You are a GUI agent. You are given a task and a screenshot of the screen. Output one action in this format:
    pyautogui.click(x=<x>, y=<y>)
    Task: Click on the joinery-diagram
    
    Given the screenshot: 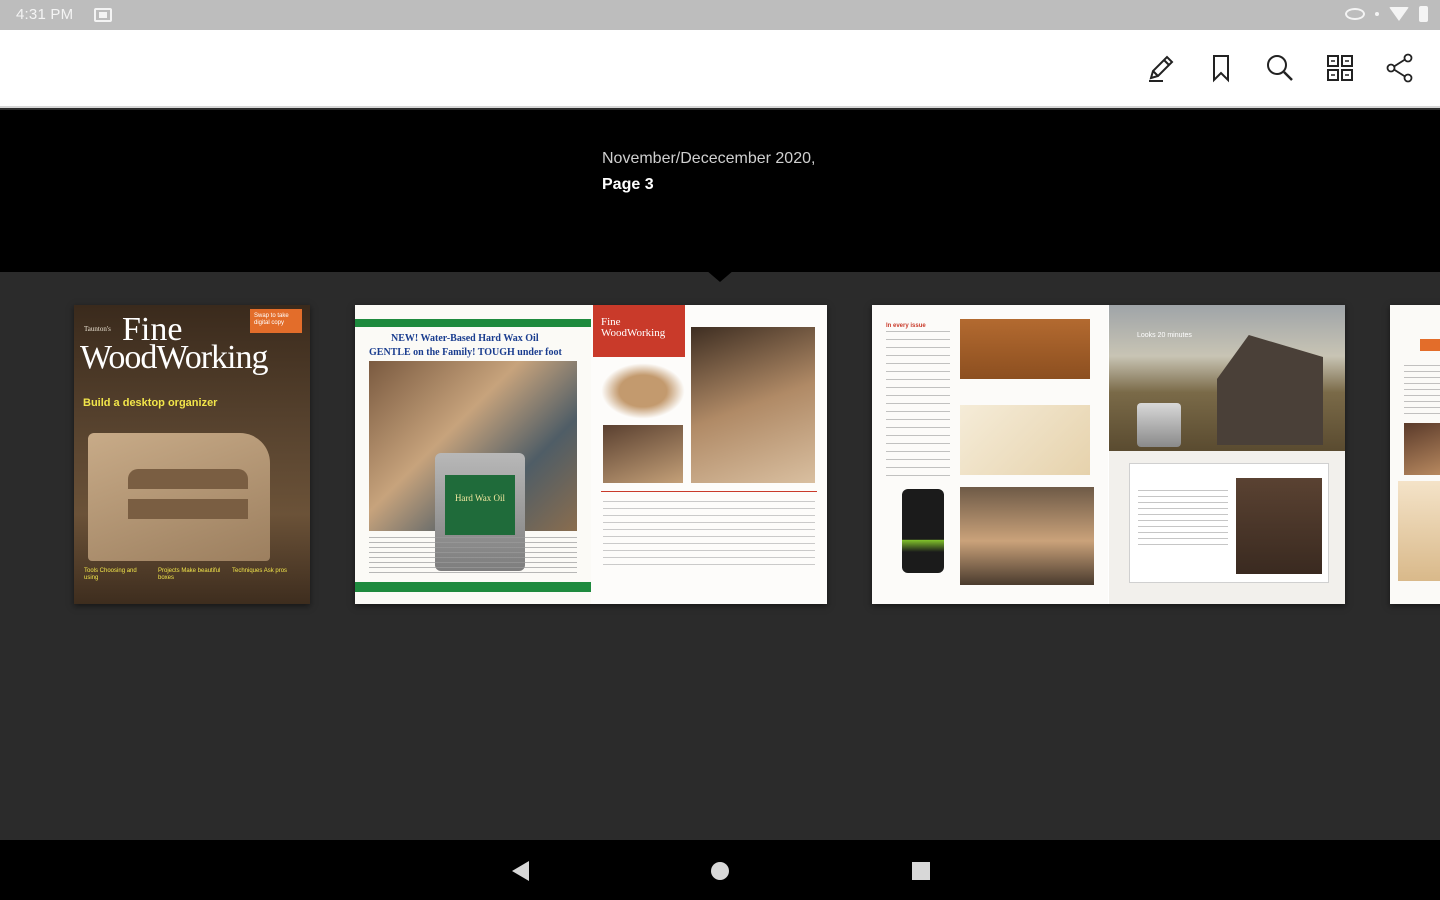 What is the action you would take?
    pyautogui.click(x=1025, y=440)
    